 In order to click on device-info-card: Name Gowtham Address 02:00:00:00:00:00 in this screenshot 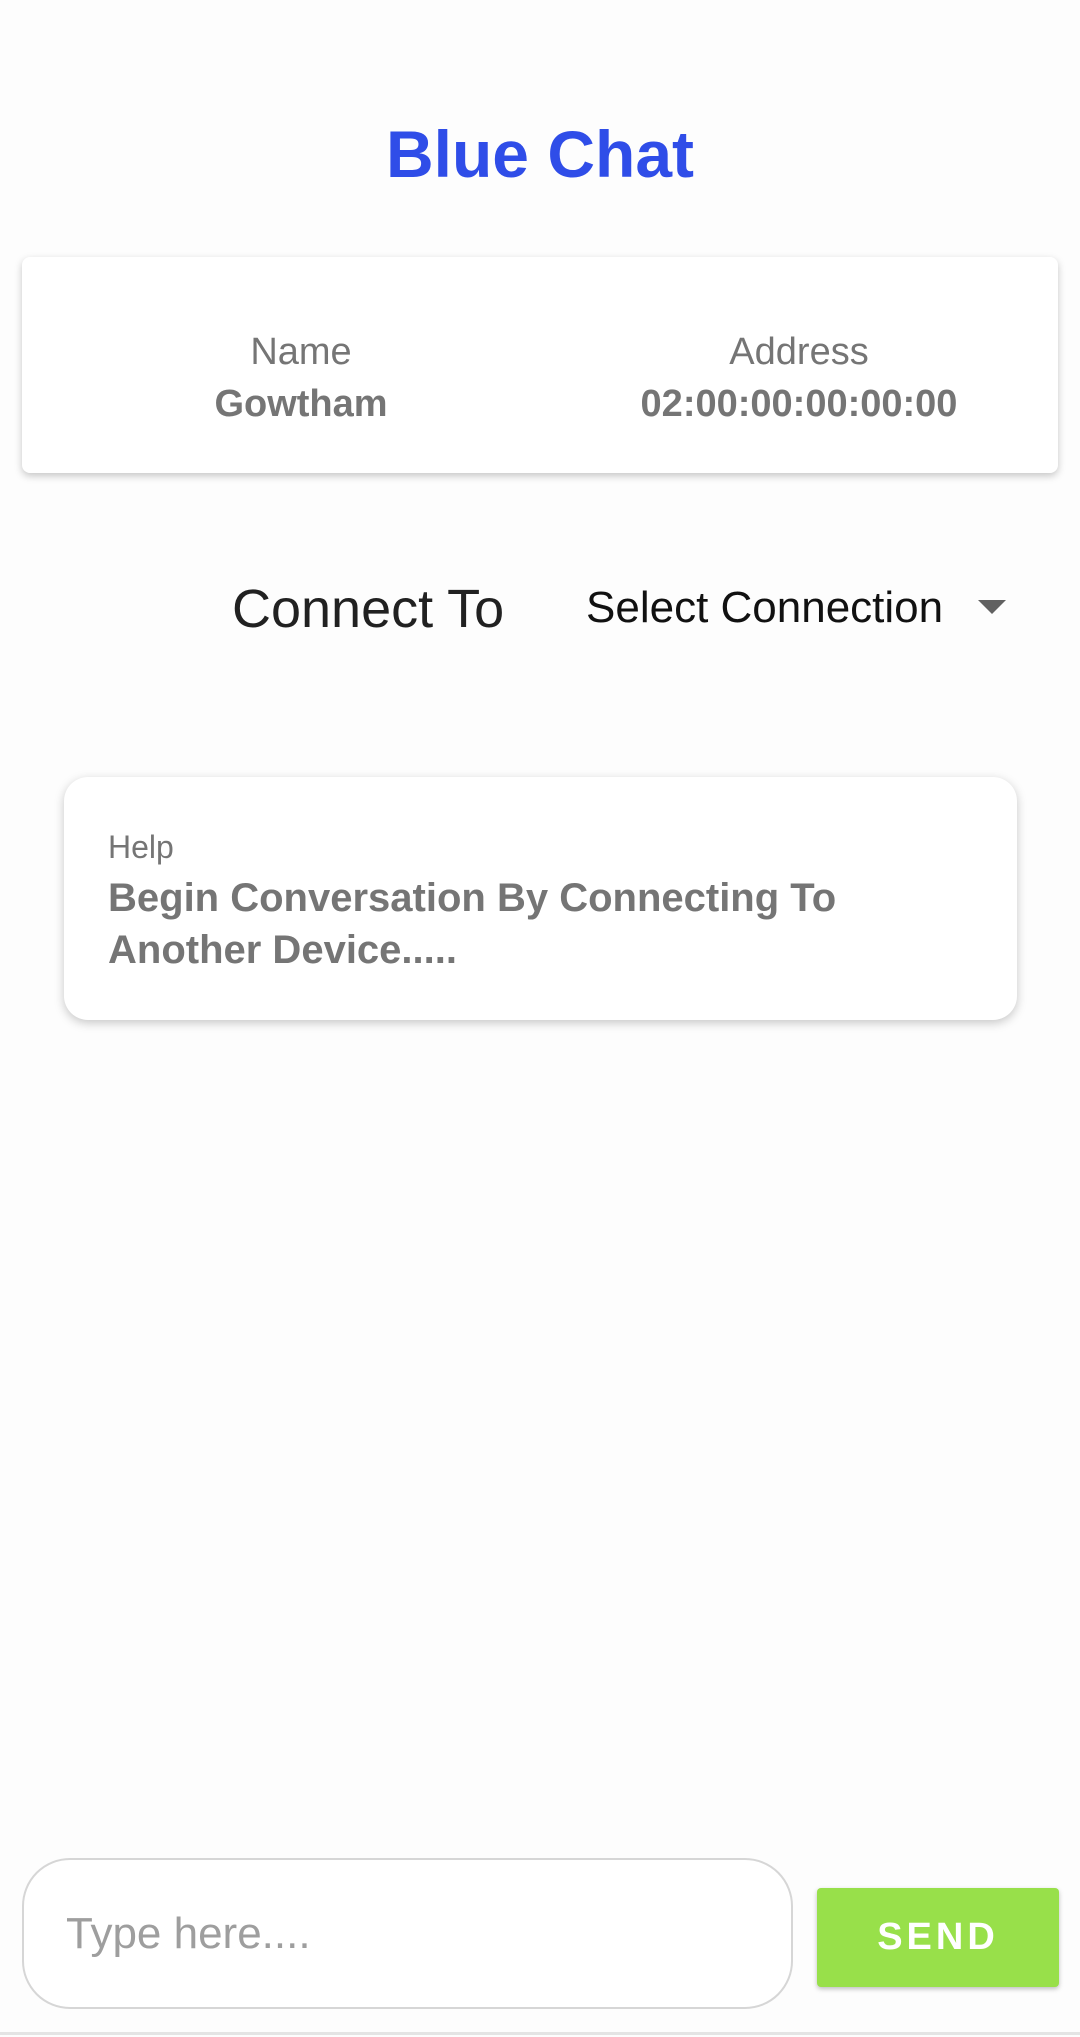, I will do `click(540, 365)`.